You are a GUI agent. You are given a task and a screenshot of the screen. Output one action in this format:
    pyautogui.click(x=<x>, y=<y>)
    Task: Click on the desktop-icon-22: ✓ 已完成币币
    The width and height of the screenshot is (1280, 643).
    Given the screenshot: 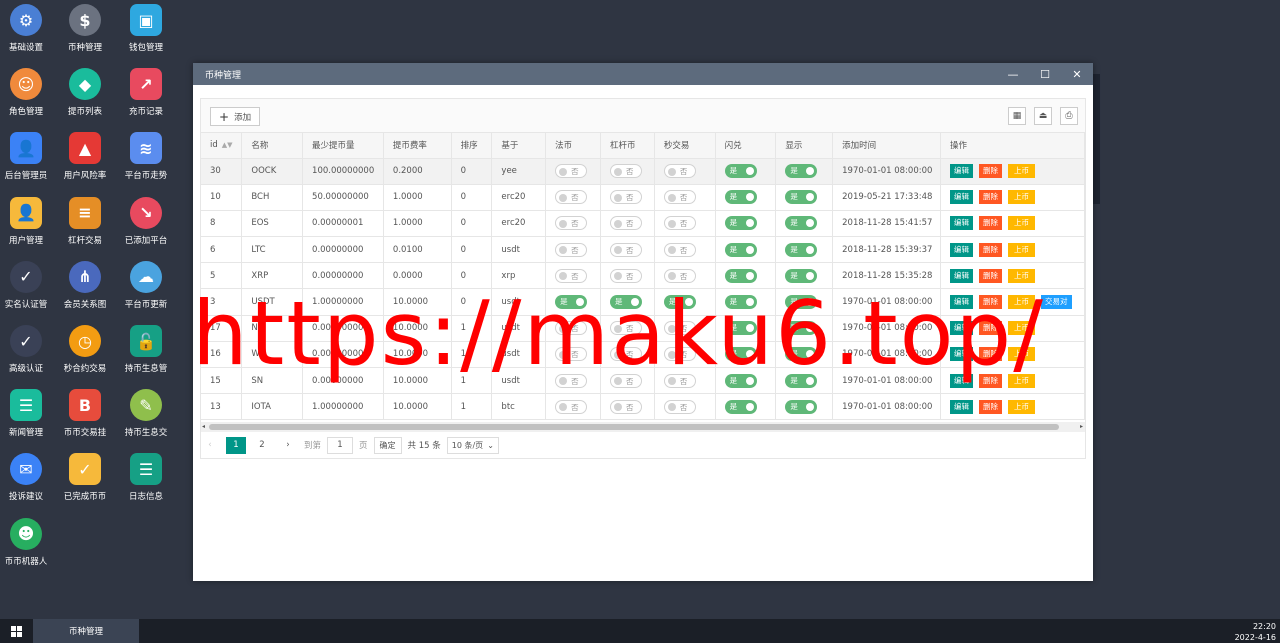 What is the action you would take?
    pyautogui.click(x=85, y=479)
    